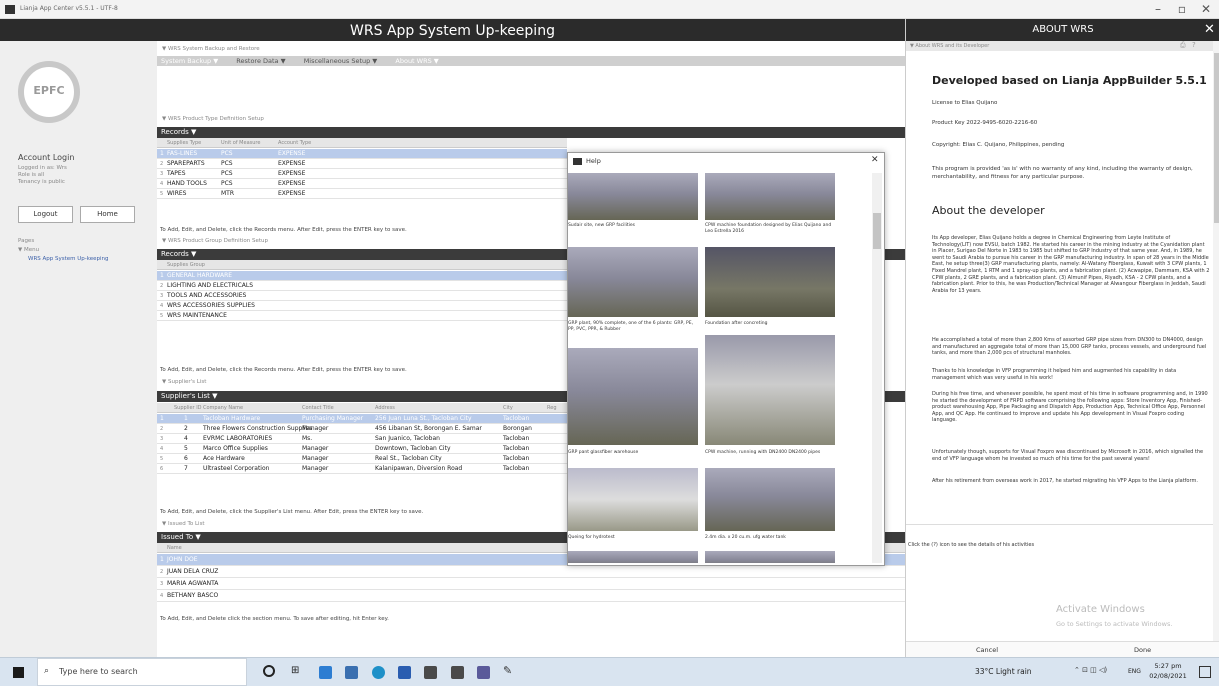 The width and height of the screenshot is (1219, 686). Describe the element at coordinates (1062, 30) in the screenshot. I see `about-header: ABOUT WRS` at that location.